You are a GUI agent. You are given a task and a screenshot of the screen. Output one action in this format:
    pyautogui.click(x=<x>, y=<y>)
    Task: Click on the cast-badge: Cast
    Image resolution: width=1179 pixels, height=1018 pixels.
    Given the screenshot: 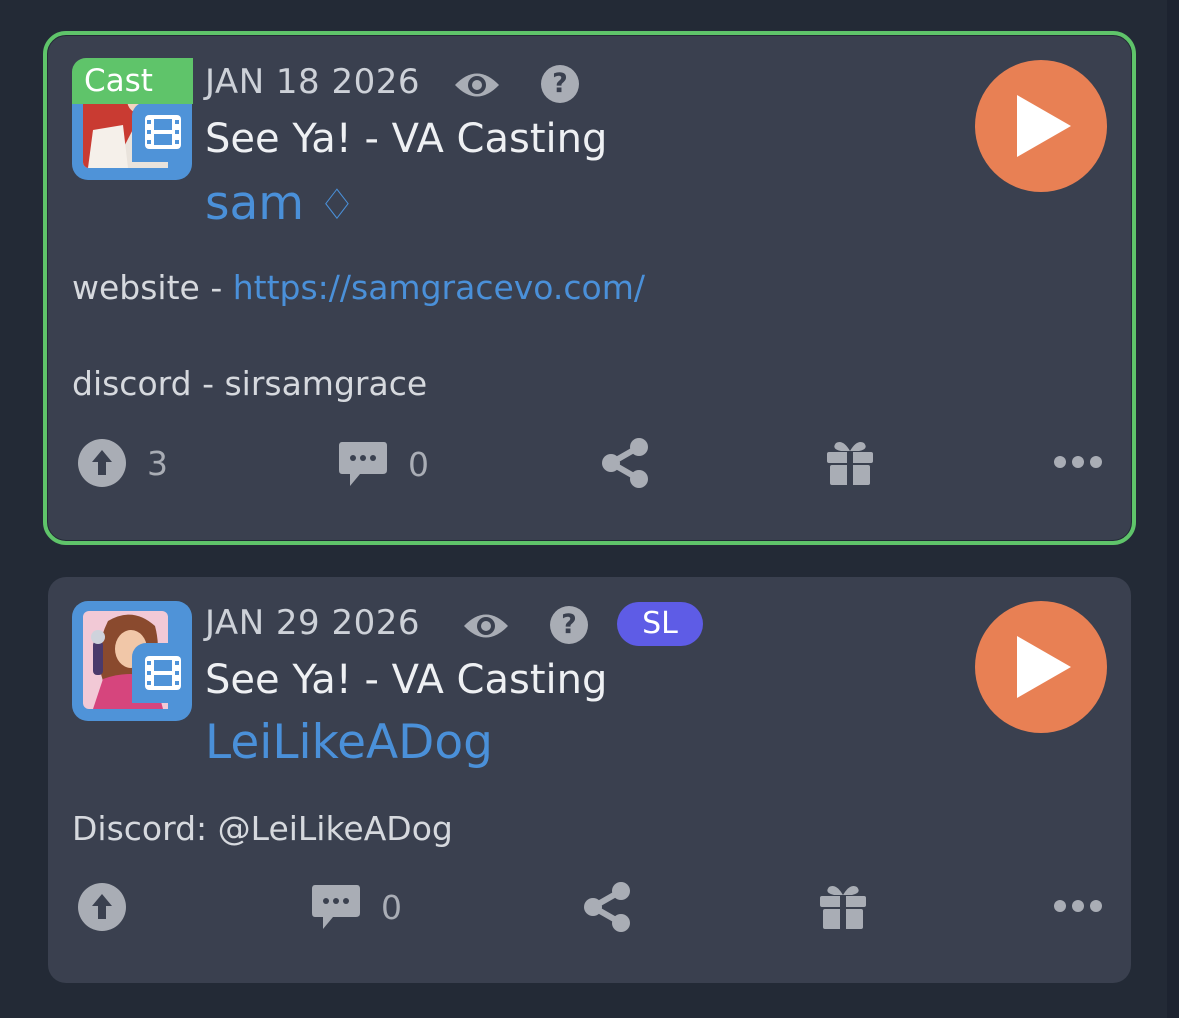 What is the action you would take?
    pyautogui.click(x=132, y=81)
    